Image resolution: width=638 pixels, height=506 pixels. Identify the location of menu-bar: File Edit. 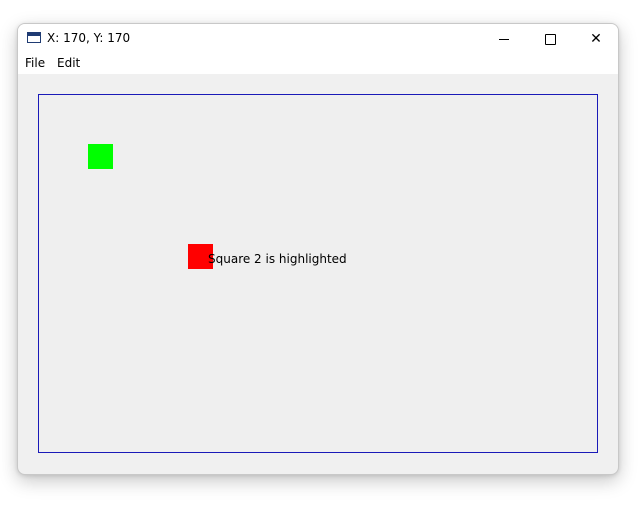
(318, 64).